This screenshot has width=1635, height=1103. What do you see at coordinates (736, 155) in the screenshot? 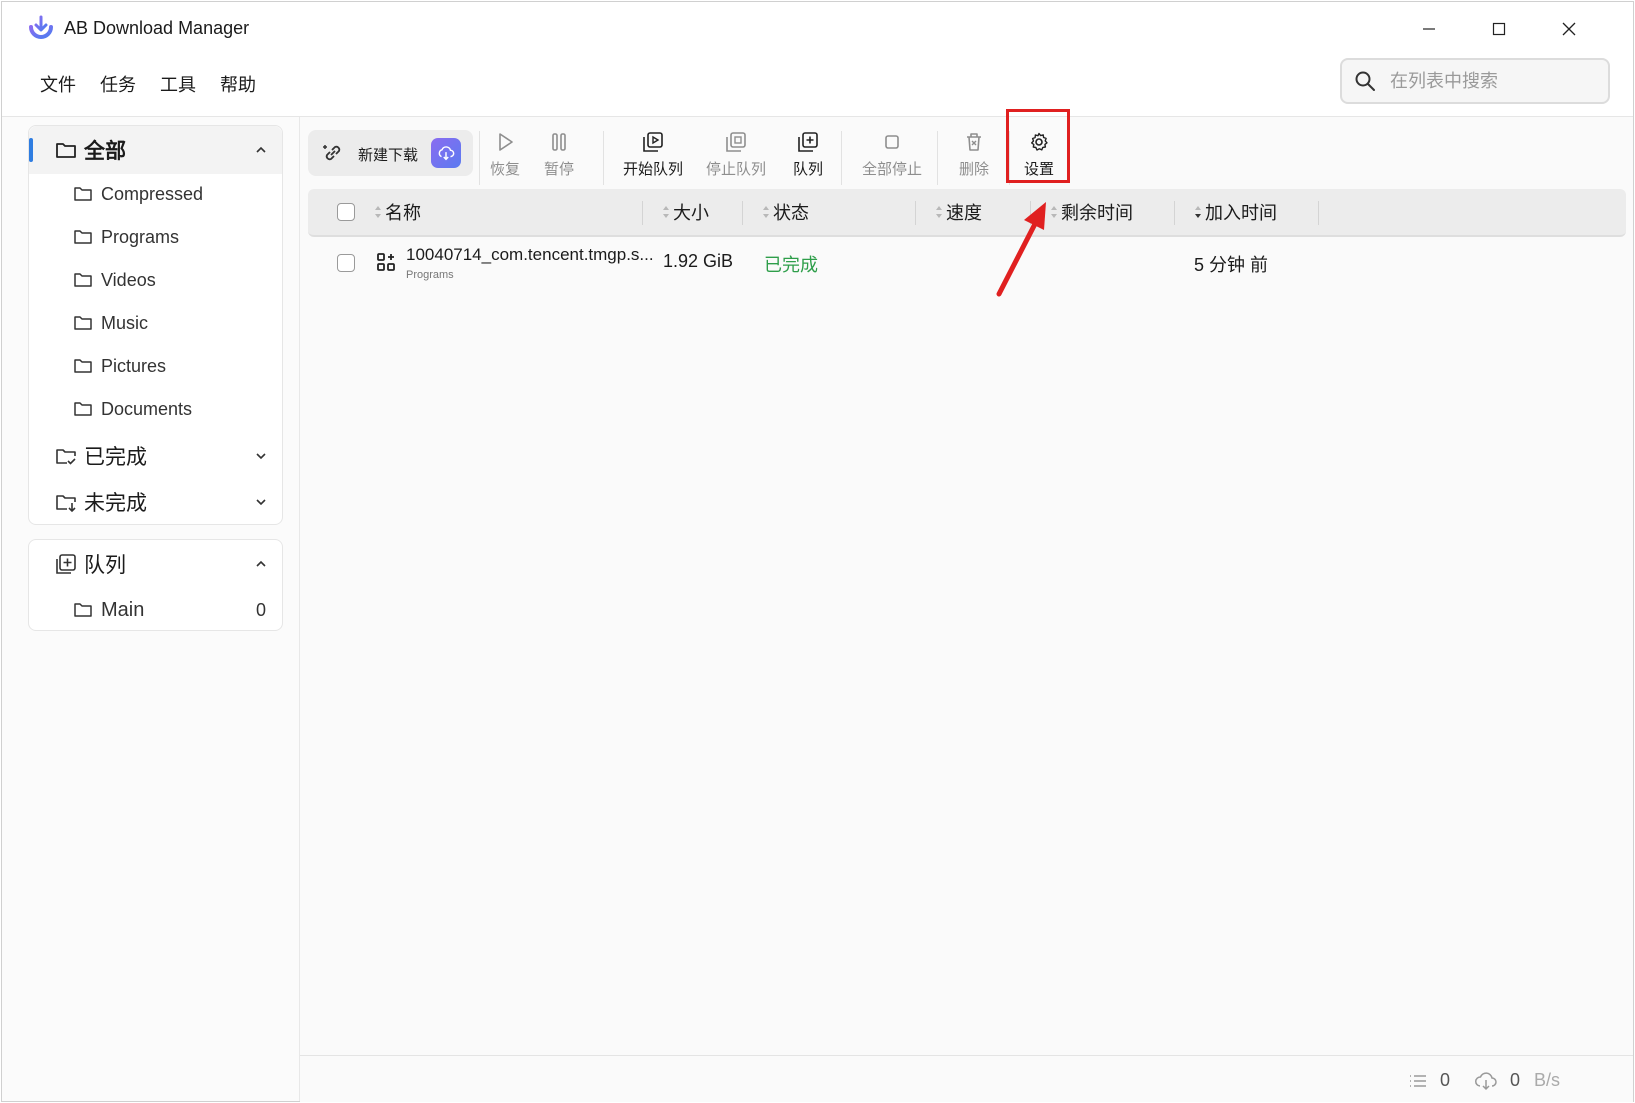
I see `stop-queue-button: 停止队列` at bounding box center [736, 155].